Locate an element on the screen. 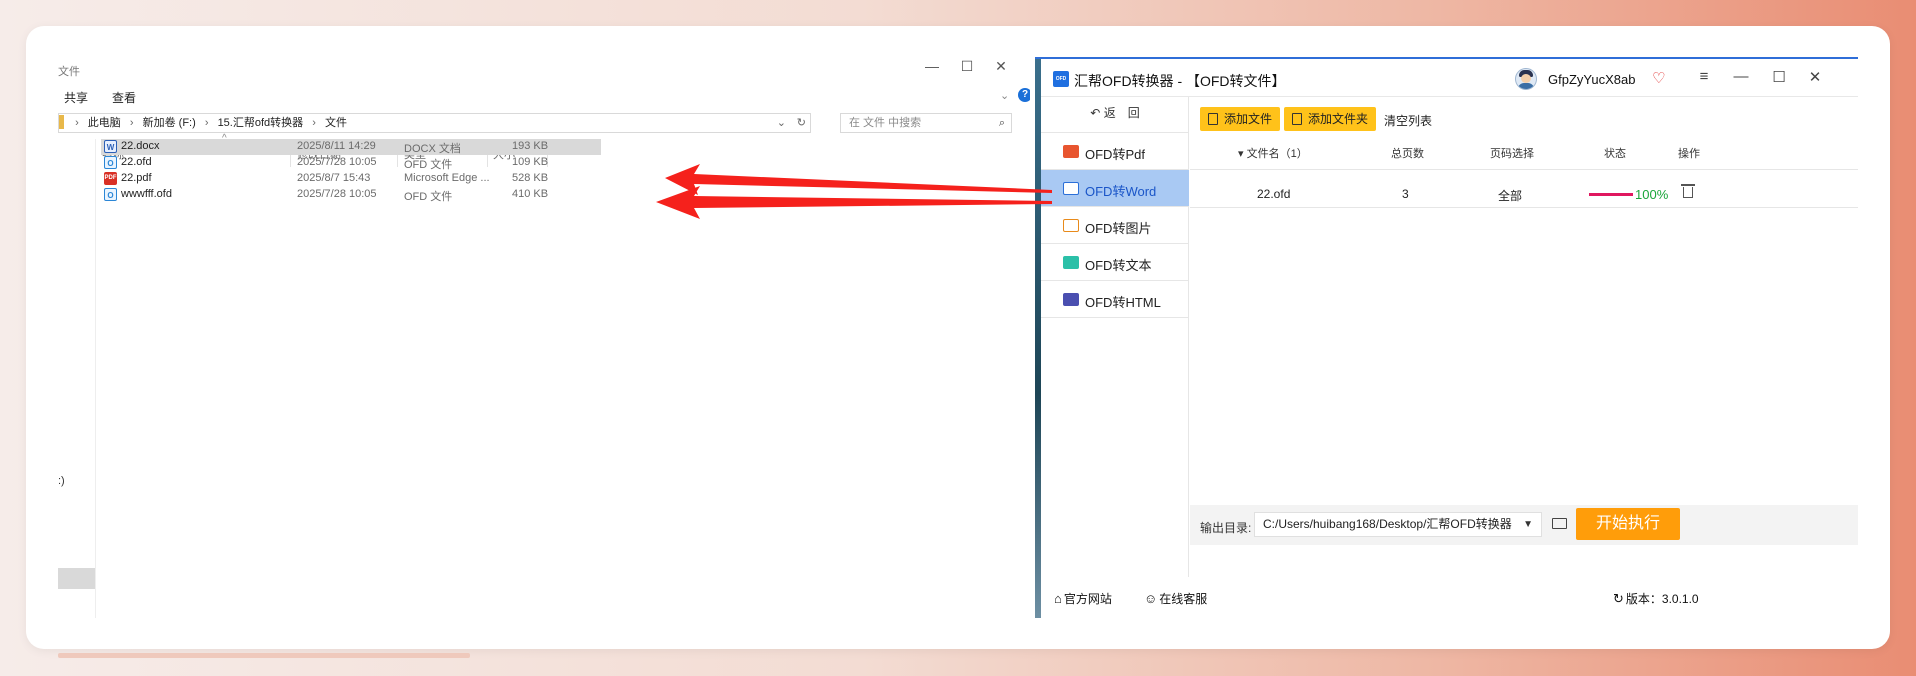 This screenshot has height=676, width=1916. add-file-button: 添加文件 is located at coordinates (1240, 119).